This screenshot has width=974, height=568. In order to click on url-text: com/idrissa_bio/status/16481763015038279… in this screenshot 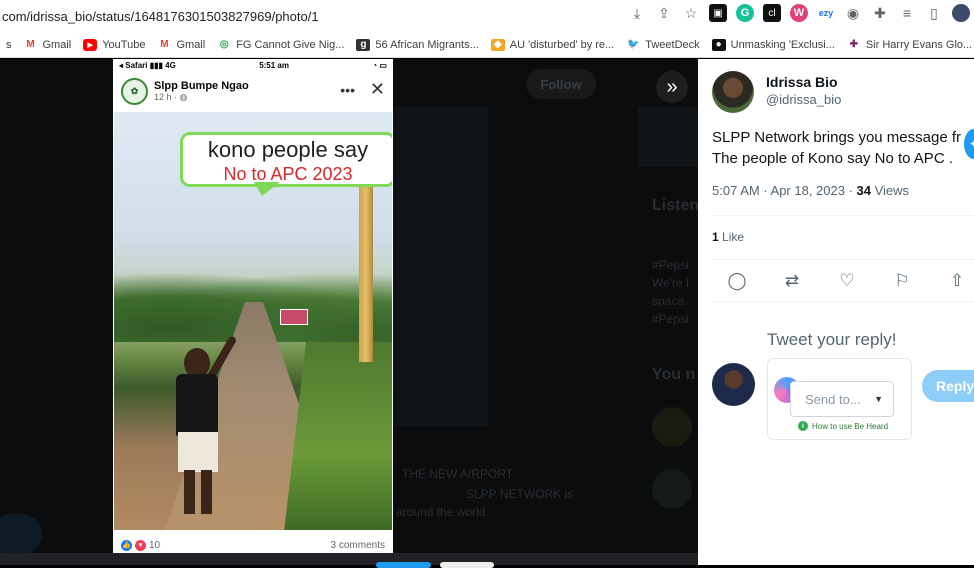, I will do `click(159, 16)`.